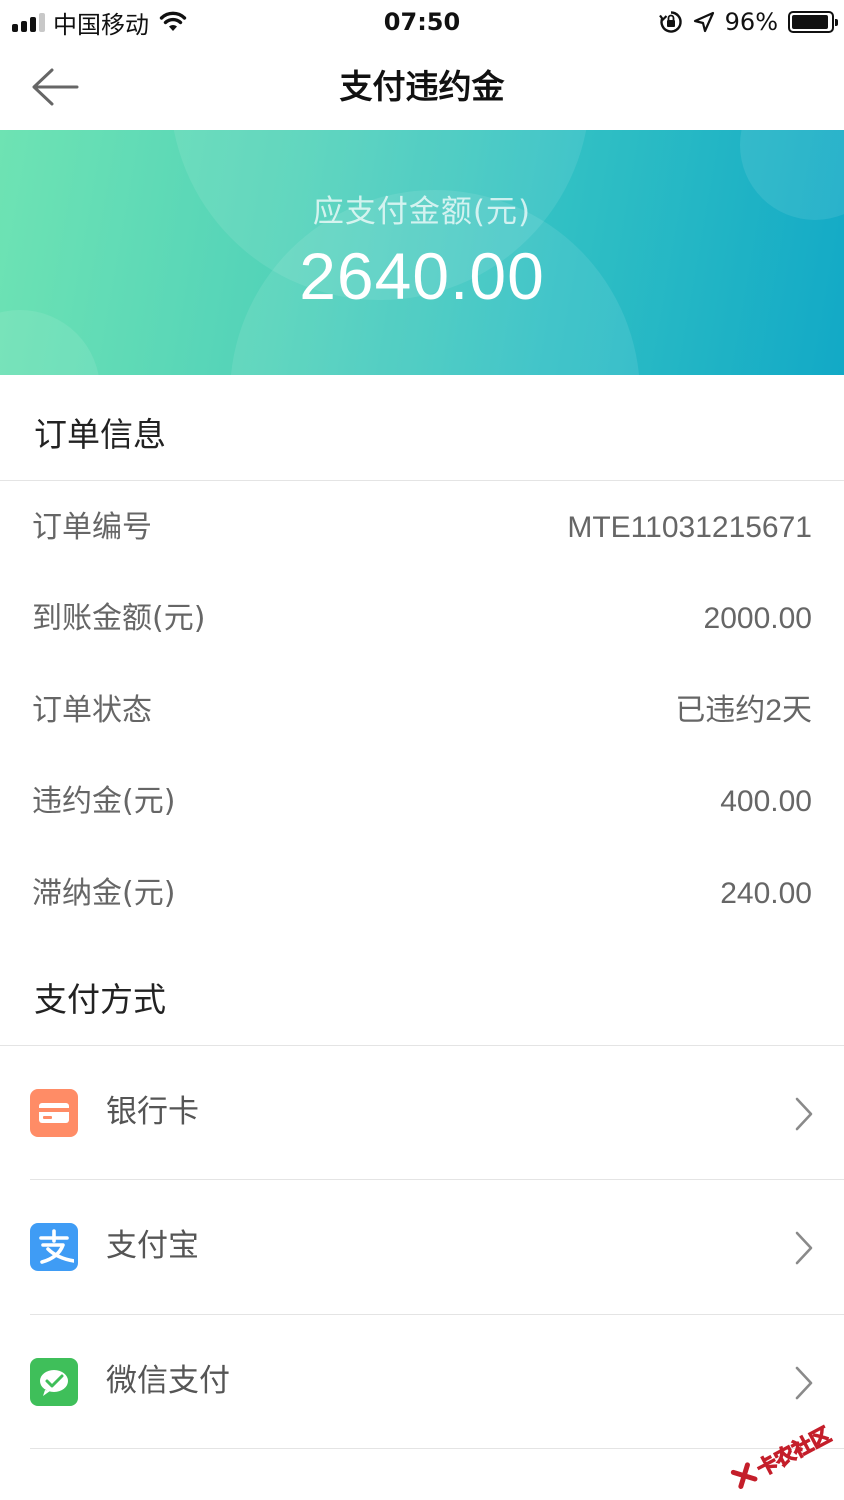 This screenshot has height=1500, width=844. What do you see at coordinates (100, 434) in the screenshot?
I see `order-info-title: 订单信息` at bounding box center [100, 434].